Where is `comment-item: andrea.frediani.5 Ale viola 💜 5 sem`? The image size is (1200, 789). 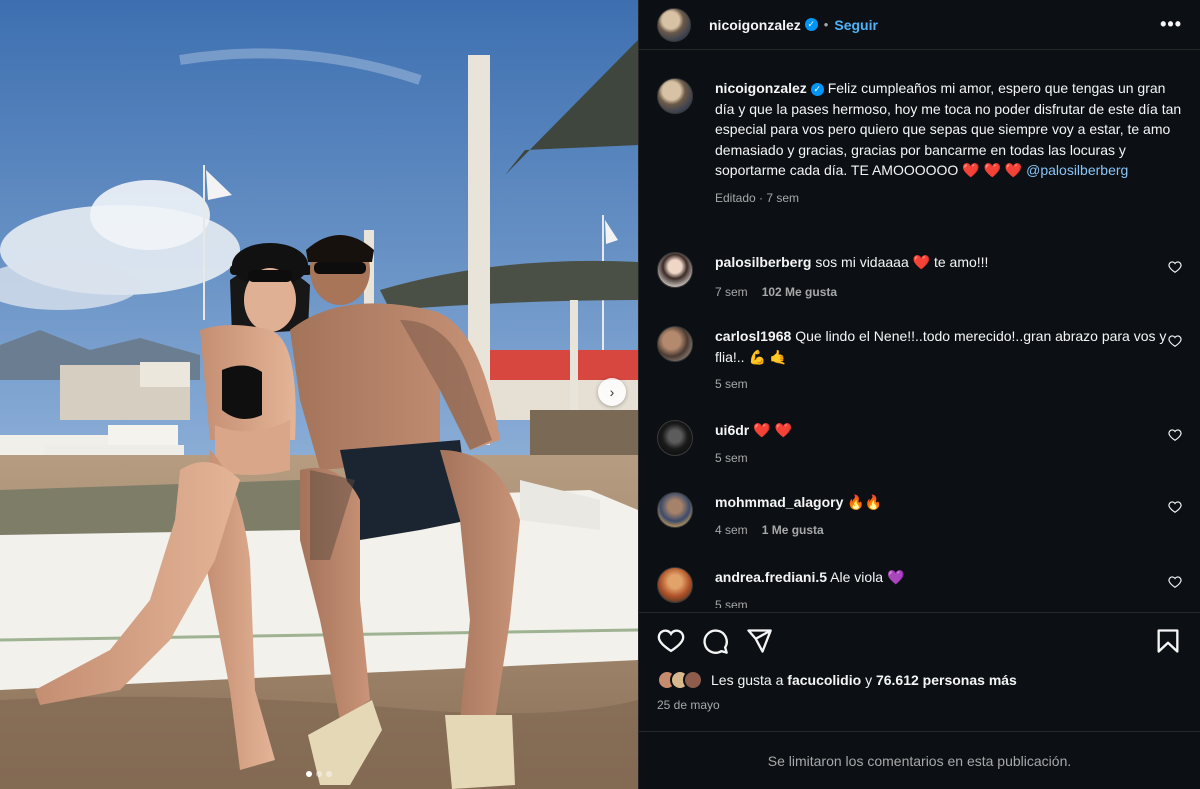
comment-item: andrea.frediani.5 Ale viola 💜 5 sem is located at coordinates (919, 587).